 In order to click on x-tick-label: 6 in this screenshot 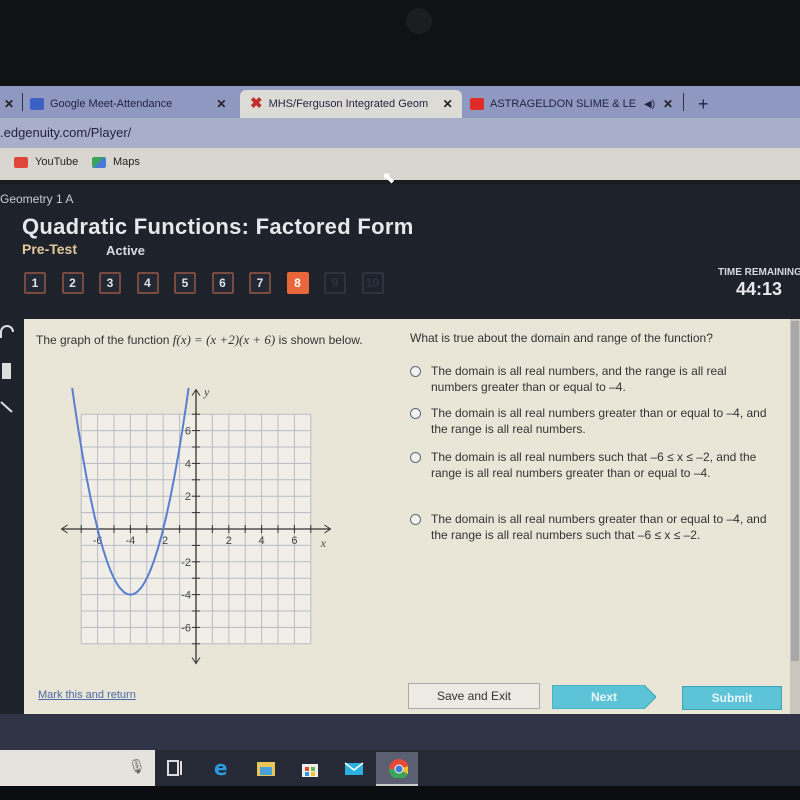, I will do `click(294, 541)`.